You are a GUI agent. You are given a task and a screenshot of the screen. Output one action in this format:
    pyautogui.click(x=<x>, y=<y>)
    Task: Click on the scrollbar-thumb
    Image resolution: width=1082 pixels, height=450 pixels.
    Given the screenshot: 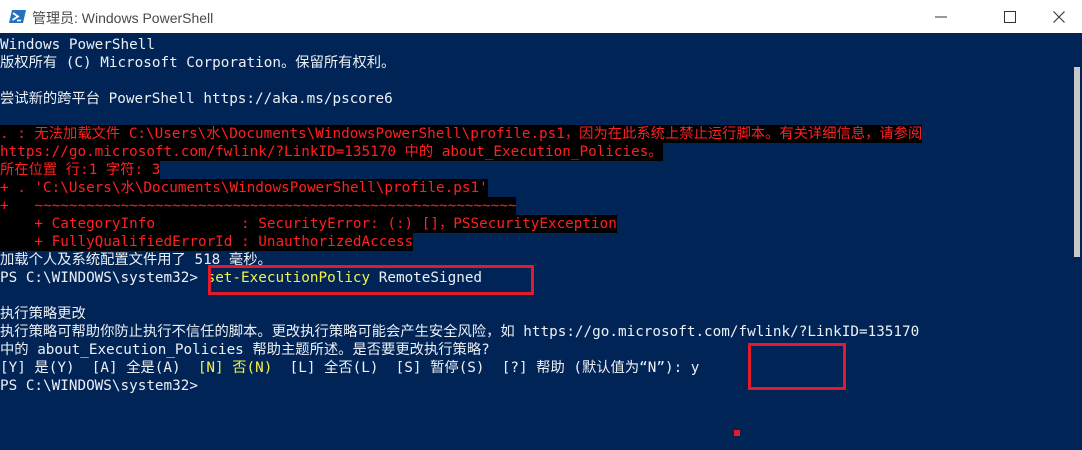 What is the action you would take?
    pyautogui.click(x=1077, y=162)
    